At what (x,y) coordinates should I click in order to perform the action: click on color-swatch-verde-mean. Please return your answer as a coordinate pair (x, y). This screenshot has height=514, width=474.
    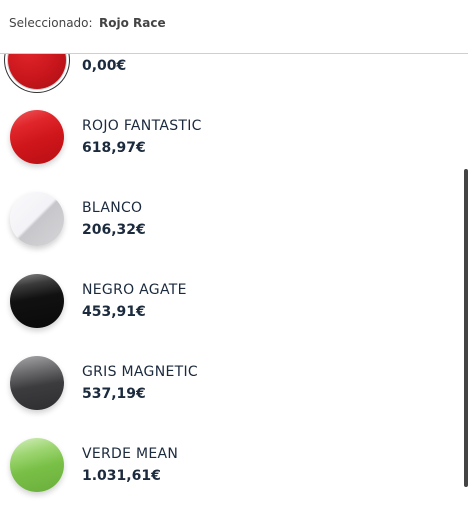
    Looking at the image, I should click on (37, 465).